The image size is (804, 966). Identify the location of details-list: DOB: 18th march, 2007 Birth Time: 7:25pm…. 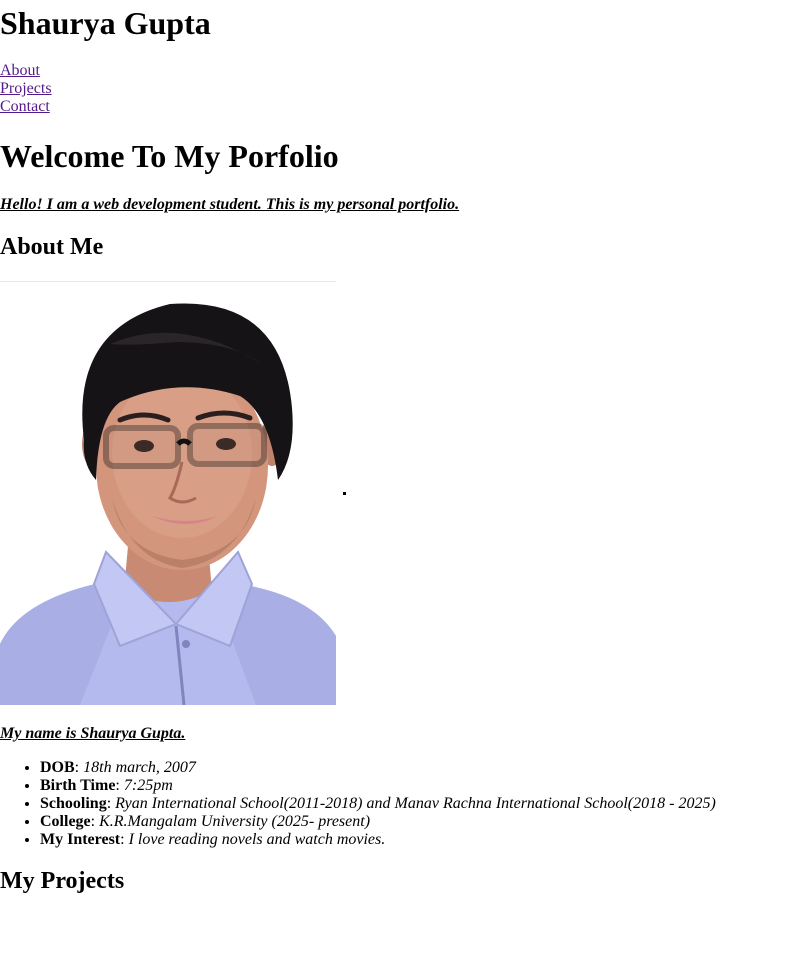
(358, 804).